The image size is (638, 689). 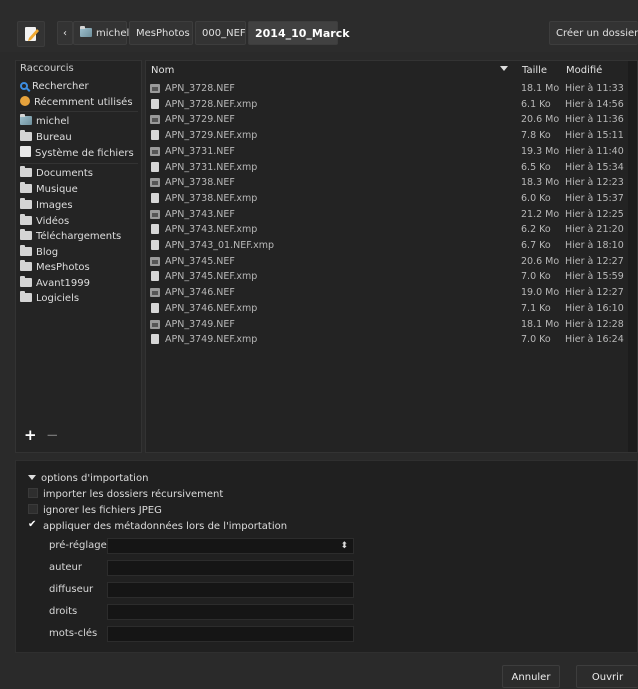 I want to click on file-row: APN_3743.NEF.xmp 6.2 Ko Hier à 21:20, so click(x=387, y=229).